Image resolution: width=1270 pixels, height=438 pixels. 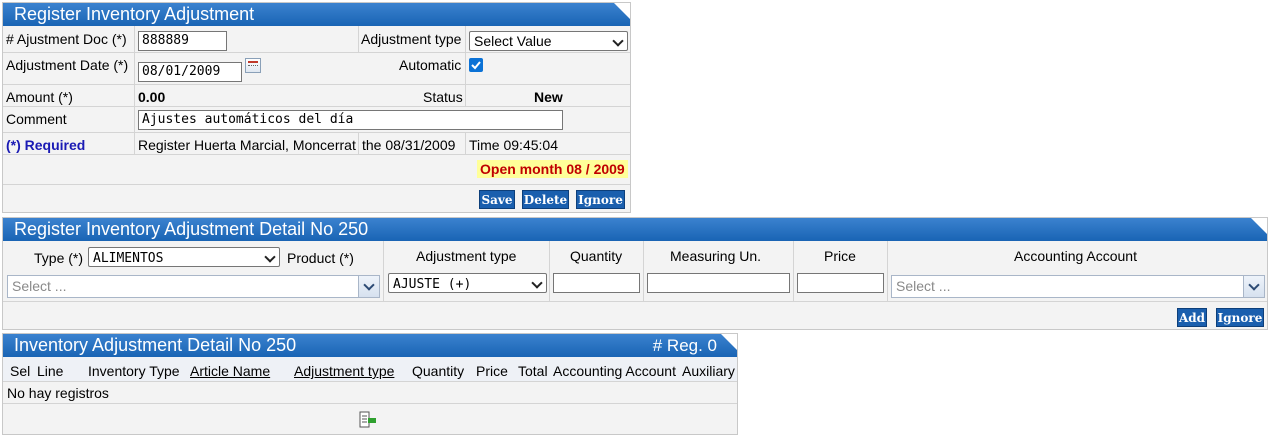 What do you see at coordinates (20, 371) in the screenshot?
I see `col-sel: Sel` at bounding box center [20, 371].